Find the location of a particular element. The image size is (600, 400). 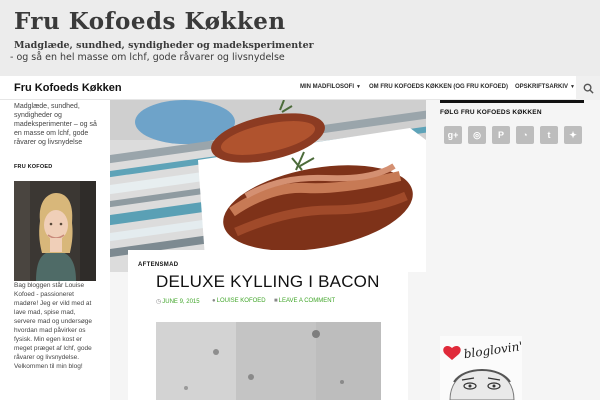

instagram-icon: ◎ is located at coordinates (477, 135).